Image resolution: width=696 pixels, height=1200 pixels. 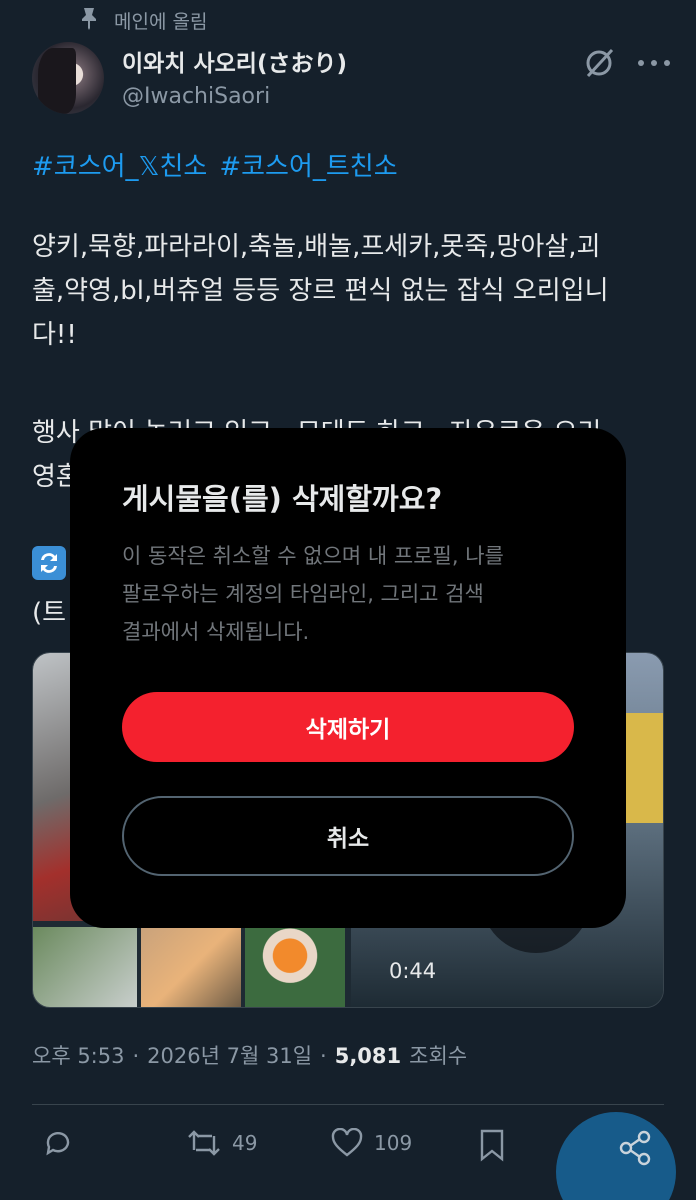 I want to click on dialog-title: 게시물을(를) 삭제할까요?, so click(x=282, y=499).